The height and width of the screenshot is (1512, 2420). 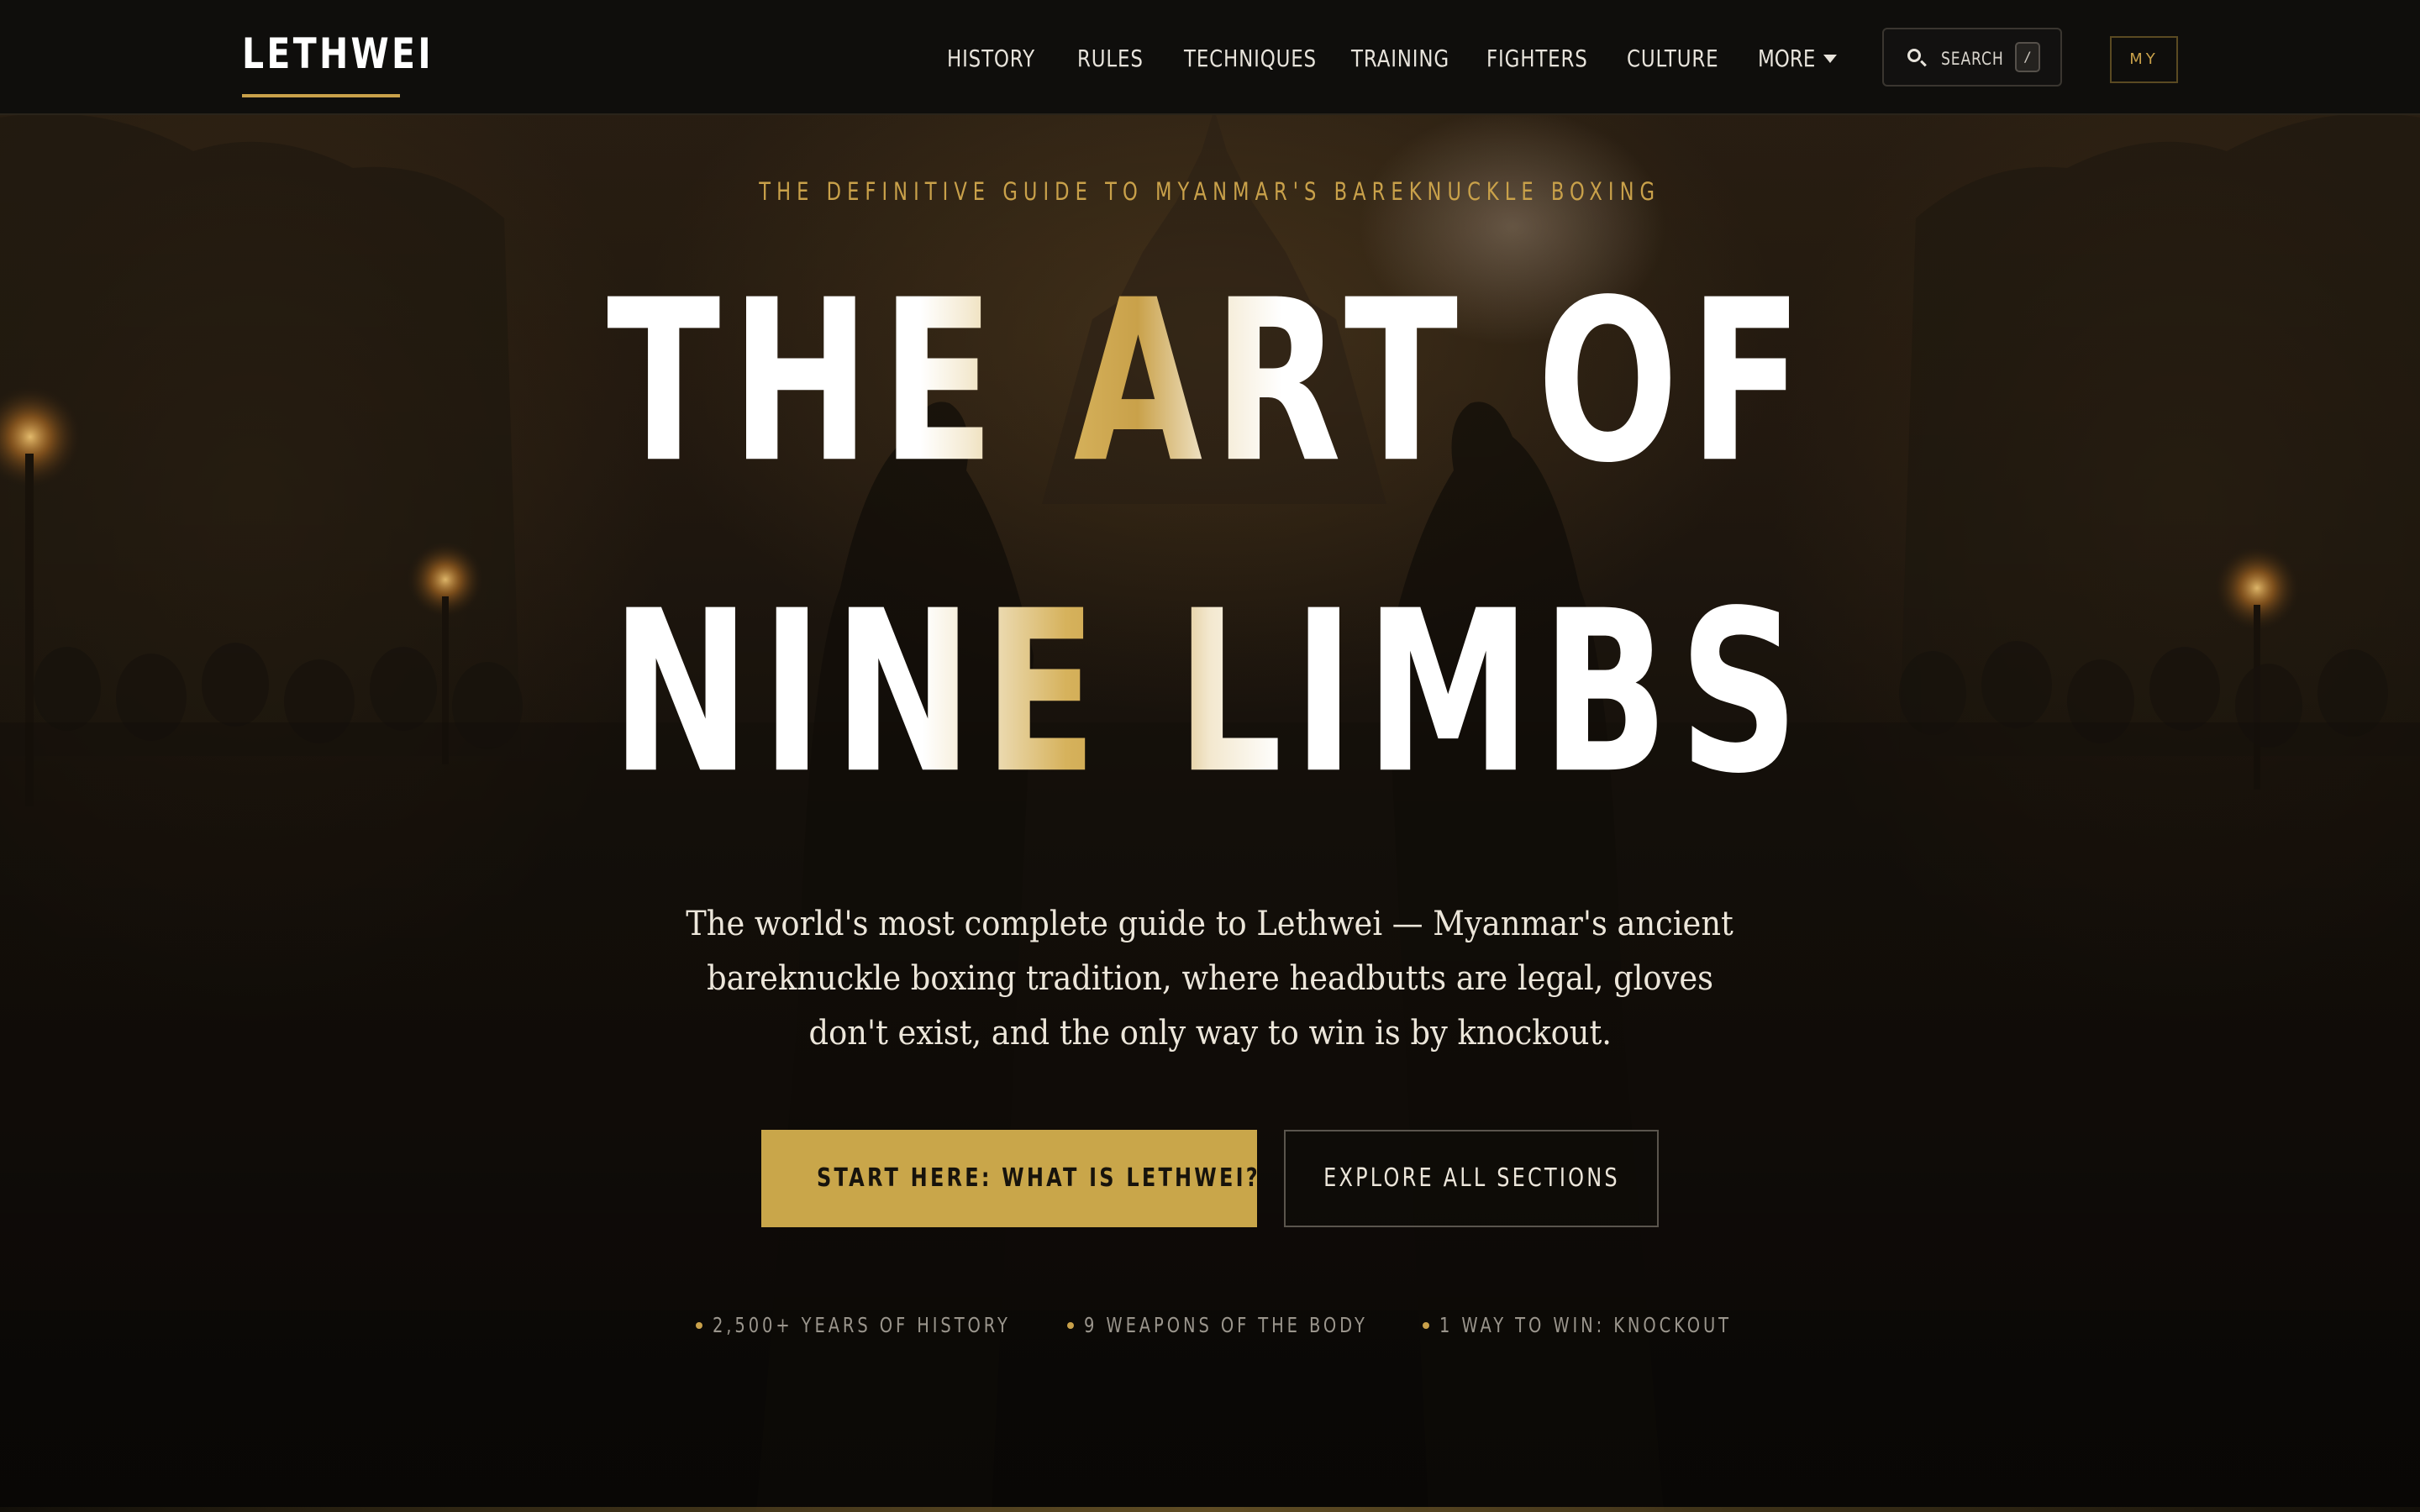 I want to click on language-toggle-button: MY, so click(x=2144, y=59).